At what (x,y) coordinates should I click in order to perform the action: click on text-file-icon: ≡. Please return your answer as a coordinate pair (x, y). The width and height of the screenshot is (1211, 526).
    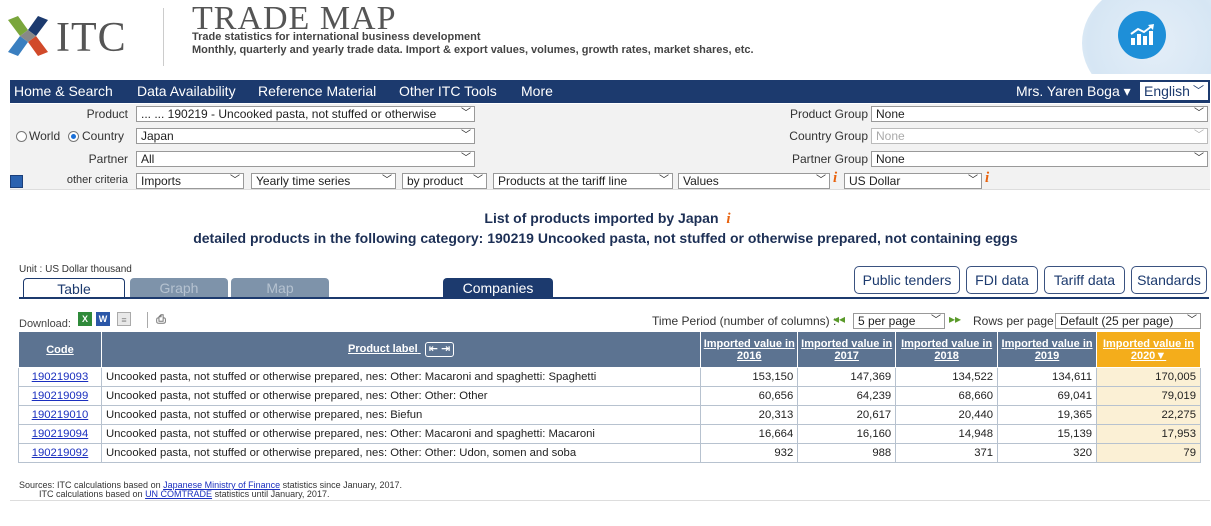
    Looking at the image, I should click on (124, 319).